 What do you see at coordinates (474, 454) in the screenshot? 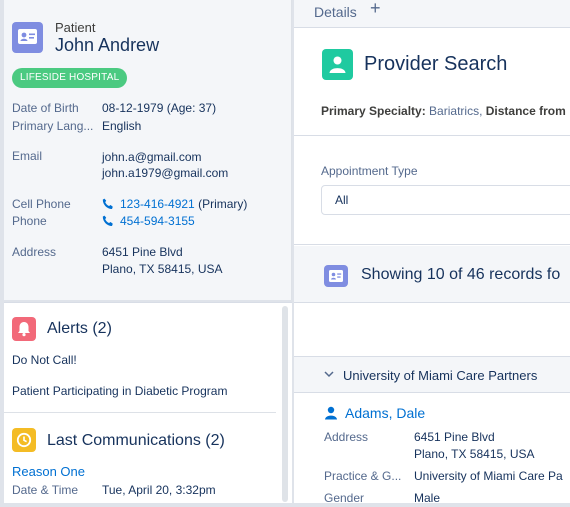
I see `provider-address-line2: Plano, TX 58415, USA` at bounding box center [474, 454].